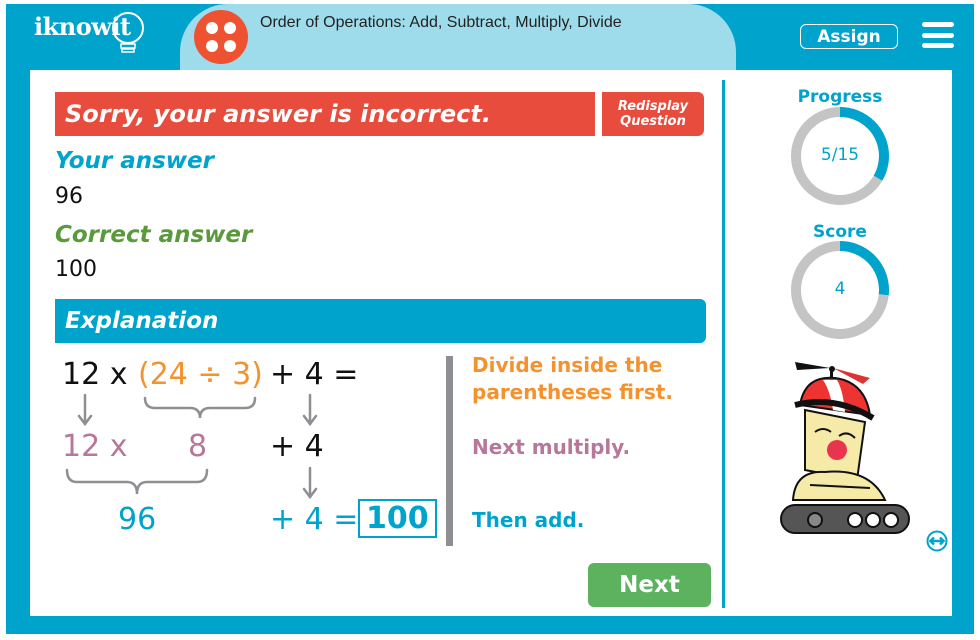 The height and width of the screenshot is (640, 980). I want to click on eq-row2-b: 8, so click(198, 446).